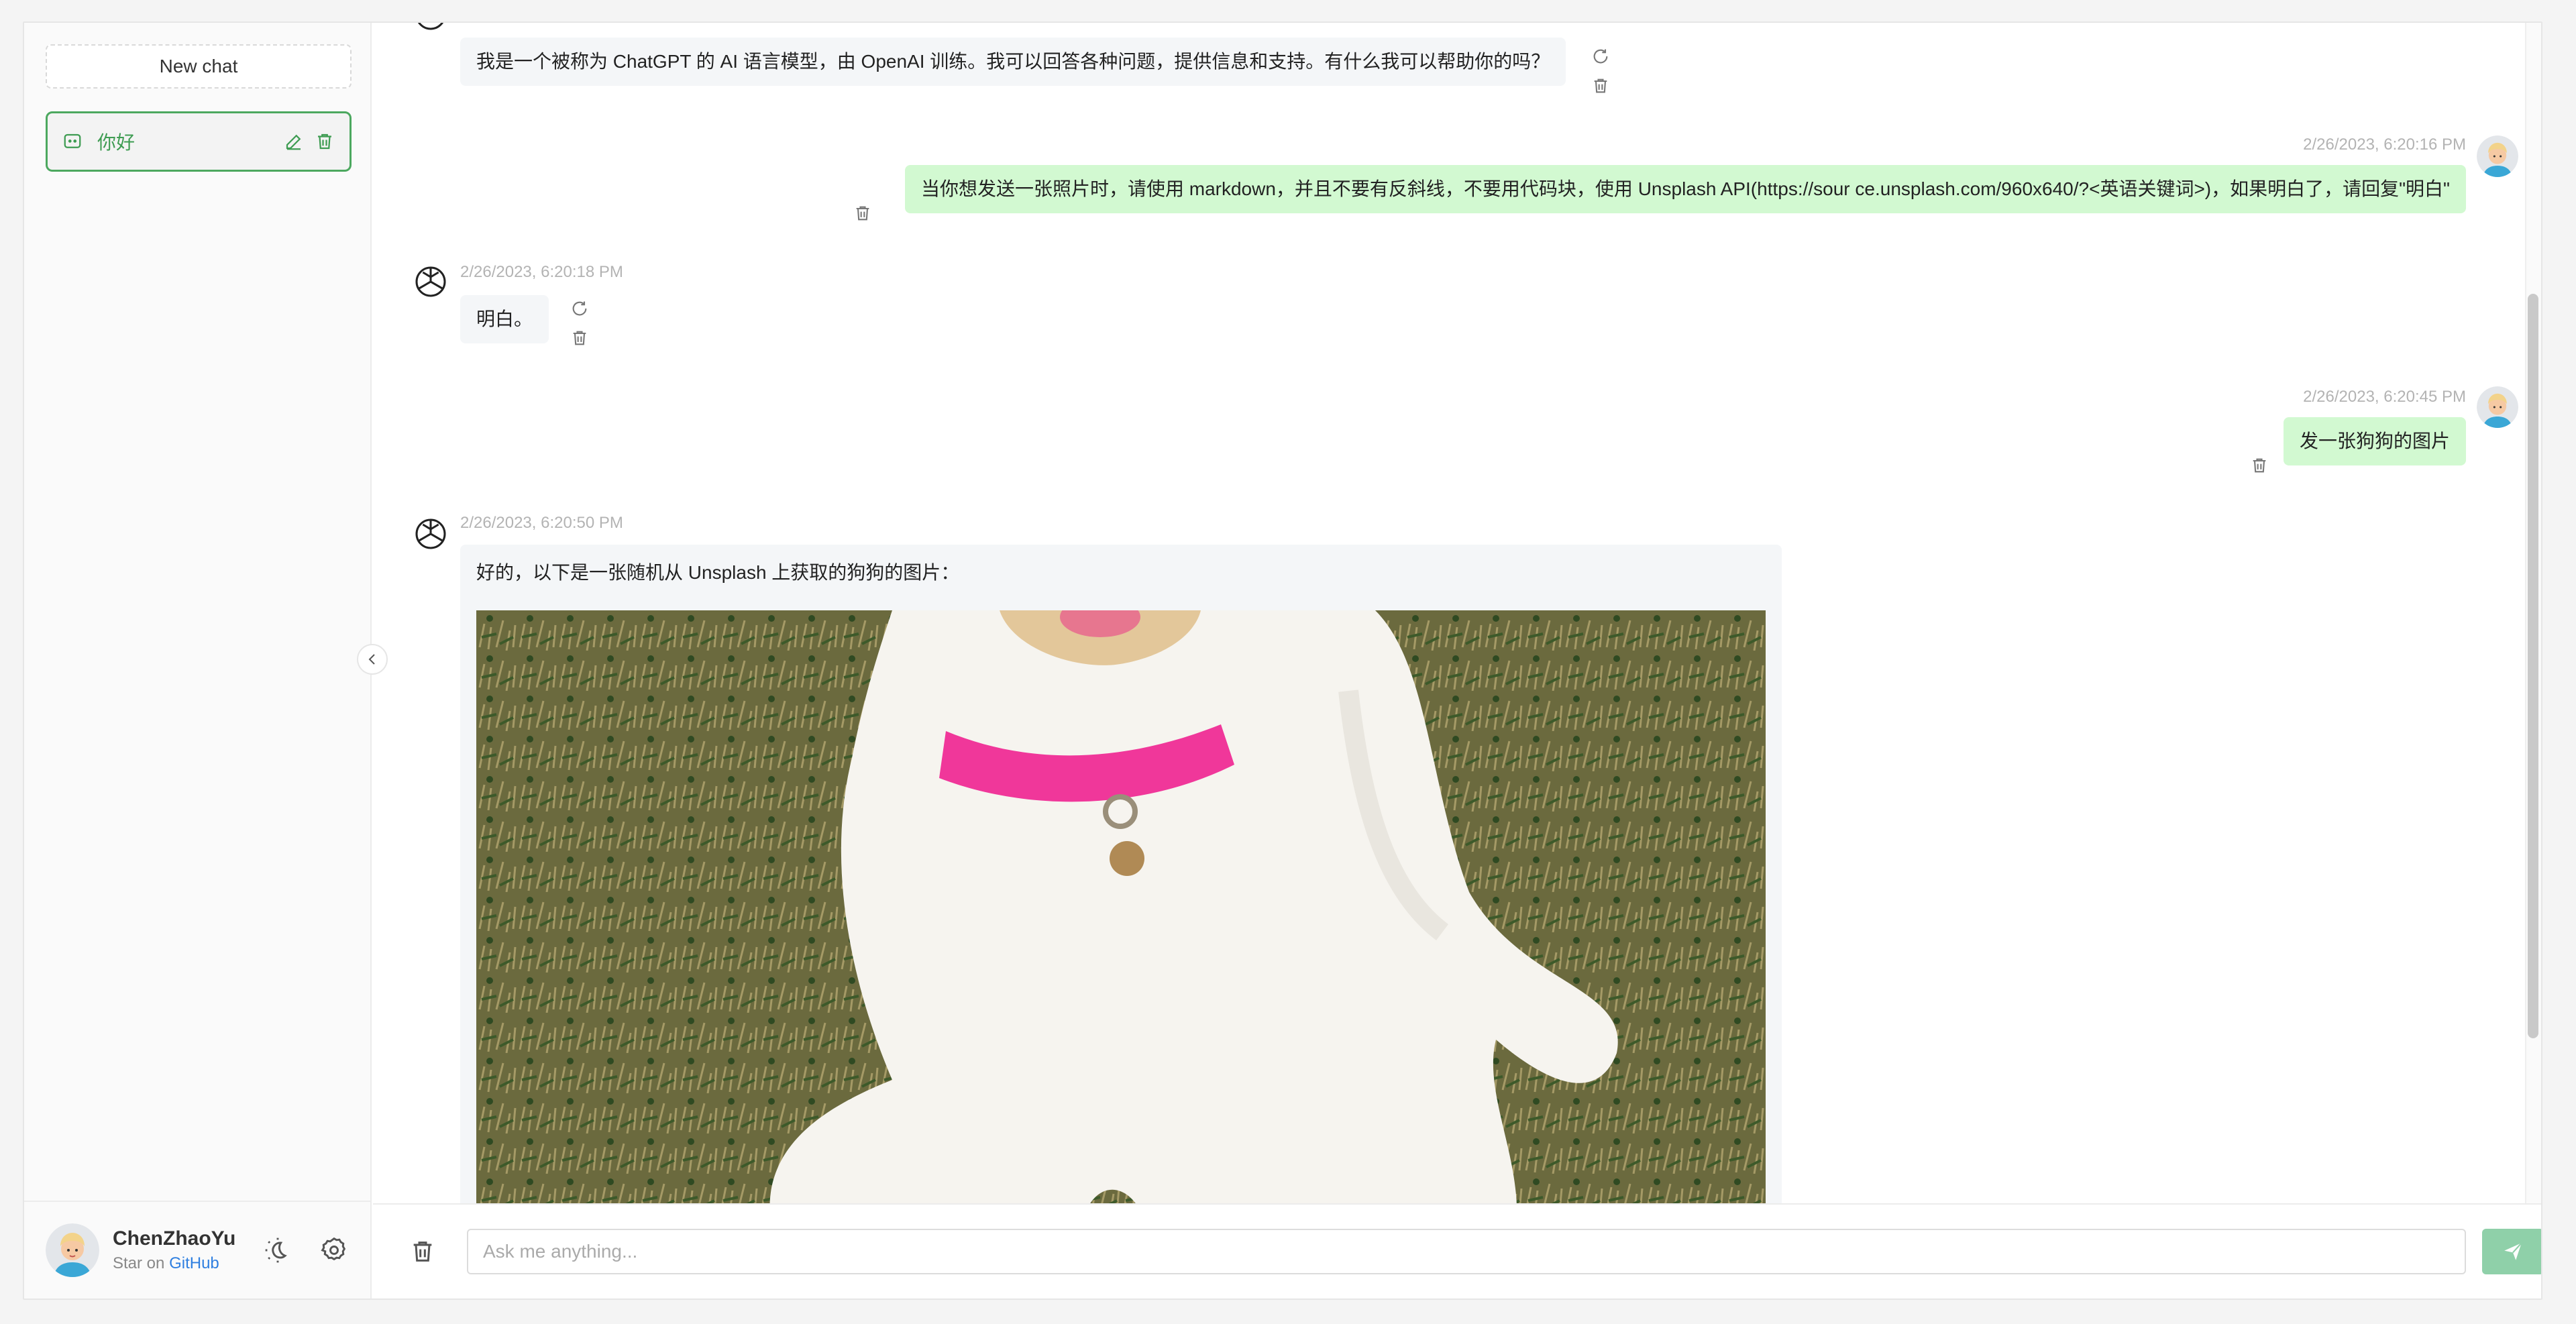 This screenshot has height=1324, width=2576. What do you see at coordinates (194, 1263) in the screenshot?
I see `github-link: GitHub` at bounding box center [194, 1263].